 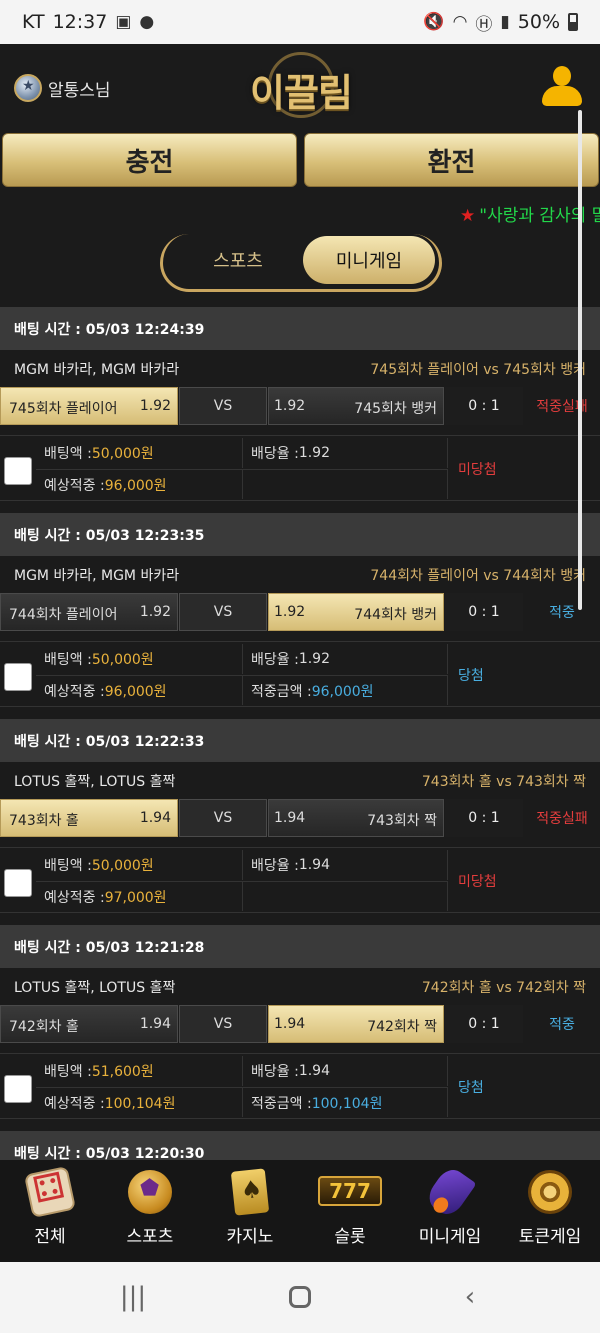 I want to click on hd-icon: Ⓗ, so click(x=484, y=24).